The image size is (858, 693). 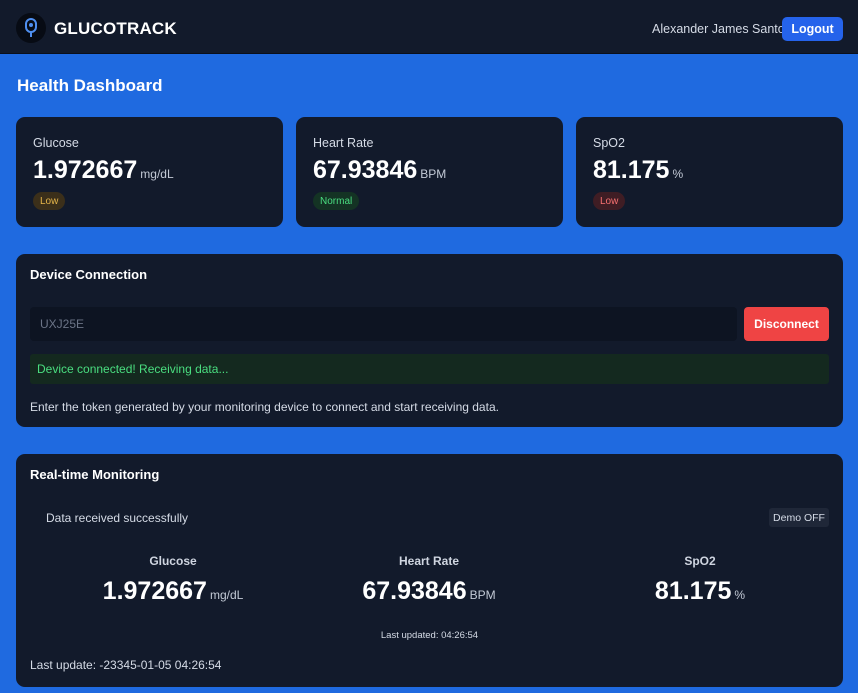 I want to click on metric-value: 67.93846, so click(x=365, y=170).